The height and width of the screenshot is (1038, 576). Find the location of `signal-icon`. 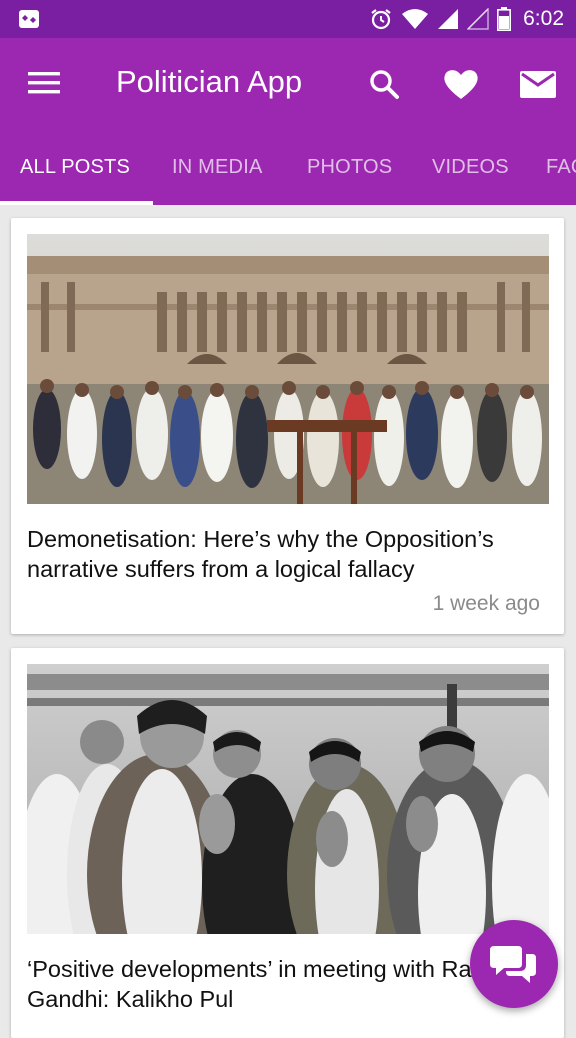

signal-icon is located at coordinates (448, 19).